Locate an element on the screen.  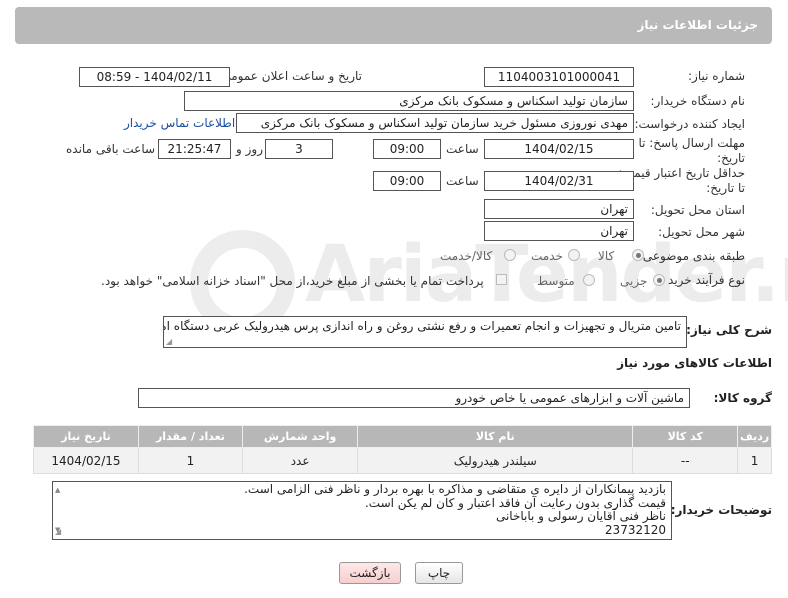
goods-group-label: گروه کالا: is located at coordinates (742, 398).